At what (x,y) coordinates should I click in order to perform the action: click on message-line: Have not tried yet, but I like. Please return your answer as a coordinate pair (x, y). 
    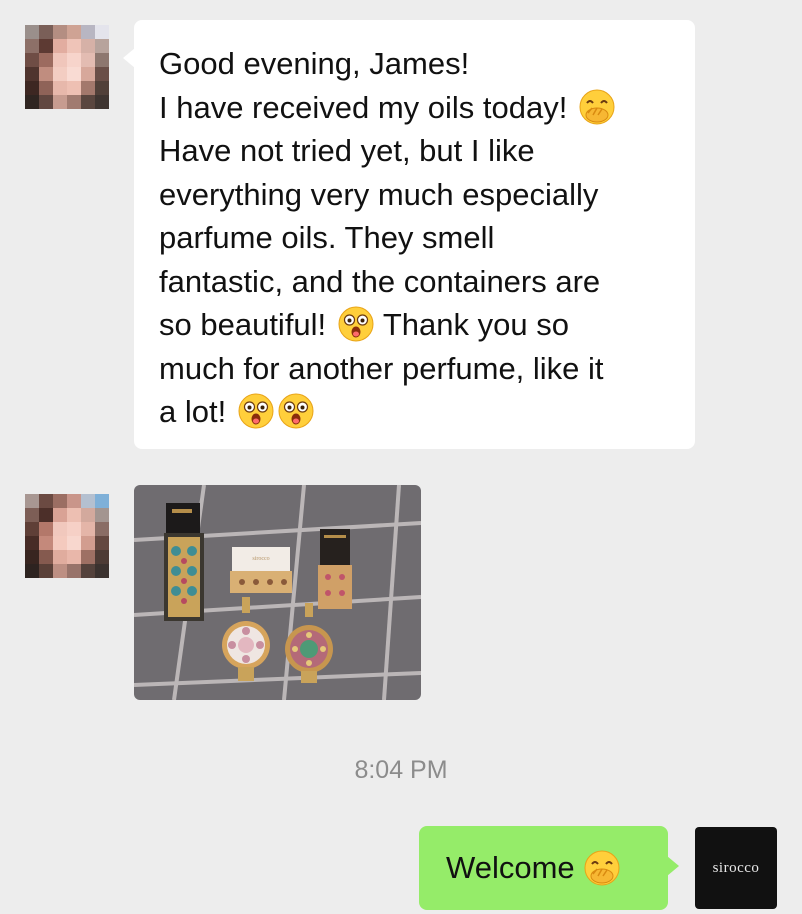
    Looking at the image, I should click on (347, 150).